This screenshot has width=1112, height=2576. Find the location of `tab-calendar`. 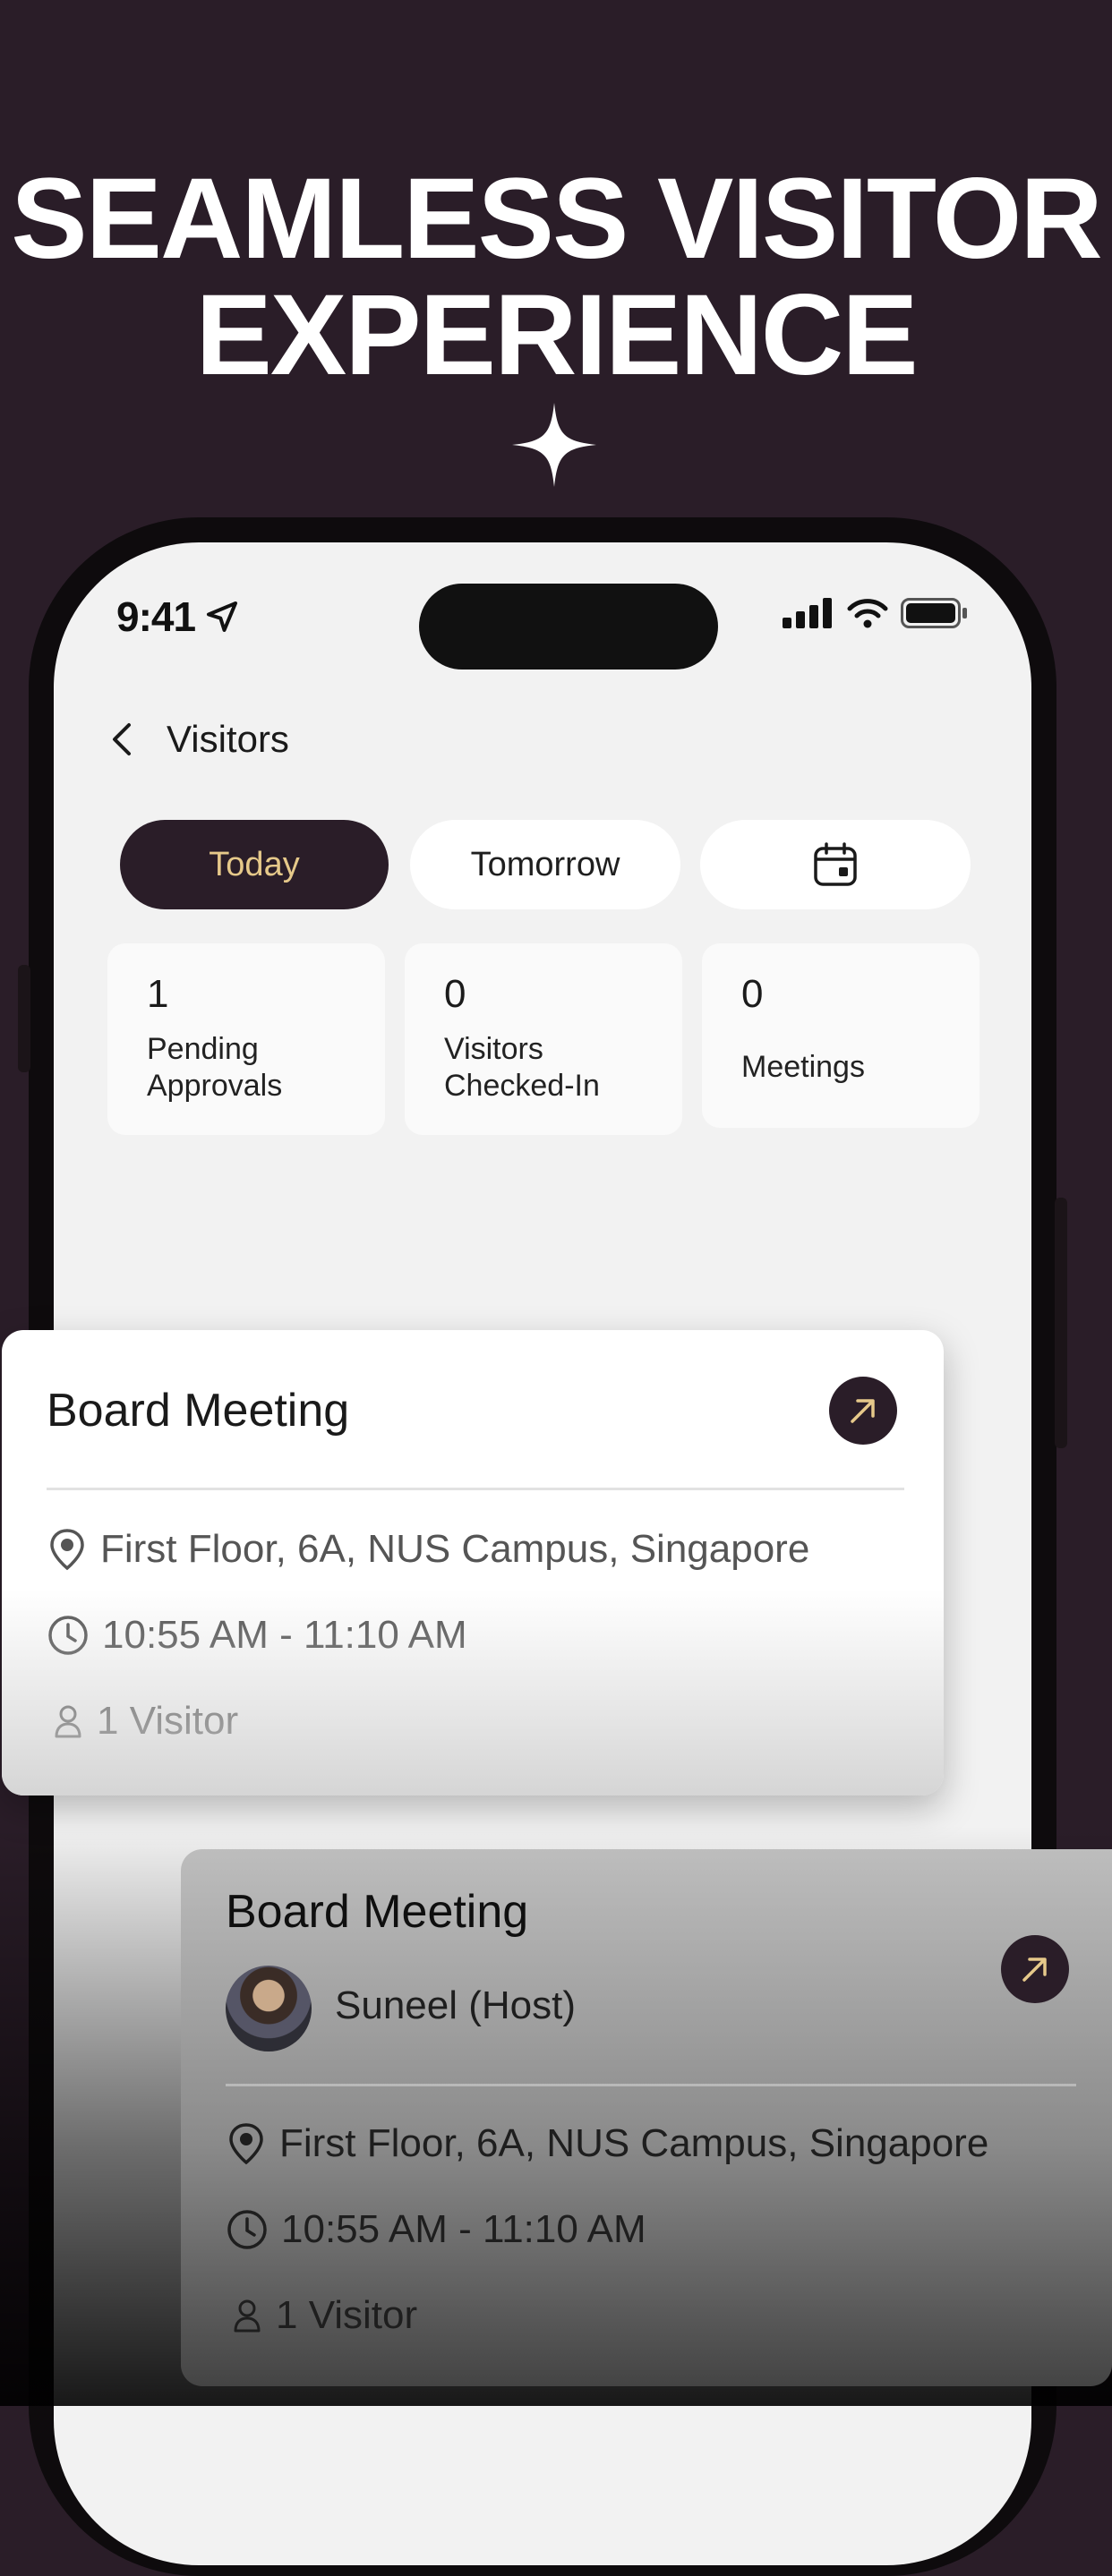

tab-calendar is located at coordinates (835, 864).